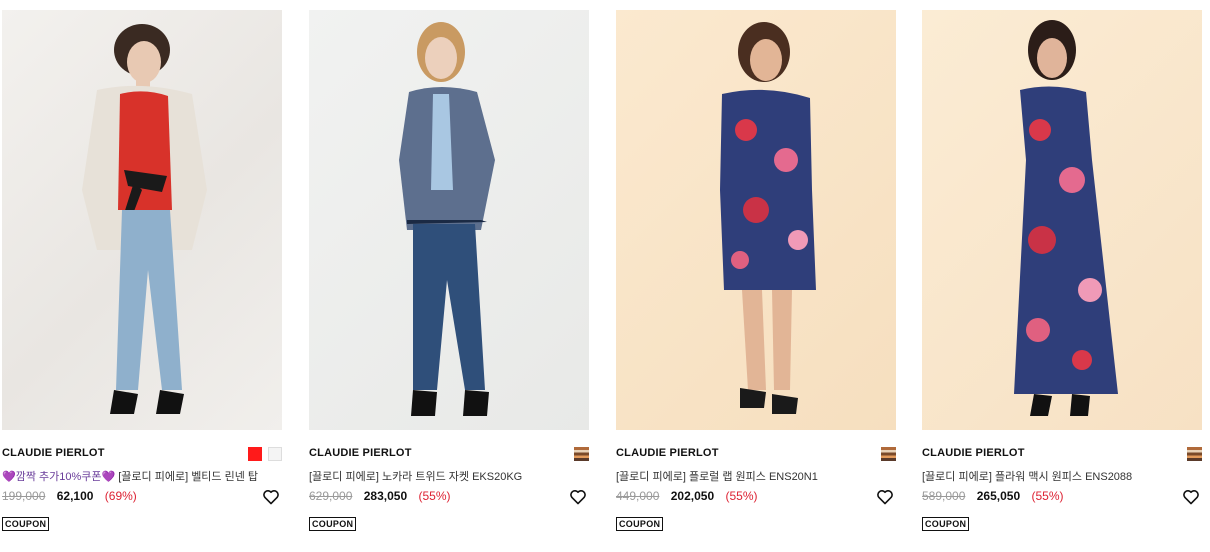  Describe the element at coordinates (717, 477) in the screenshot. I see `product-title-text: [끌로디 피에로] 플로럴 랩 원피스 ENS20N1` at that location.